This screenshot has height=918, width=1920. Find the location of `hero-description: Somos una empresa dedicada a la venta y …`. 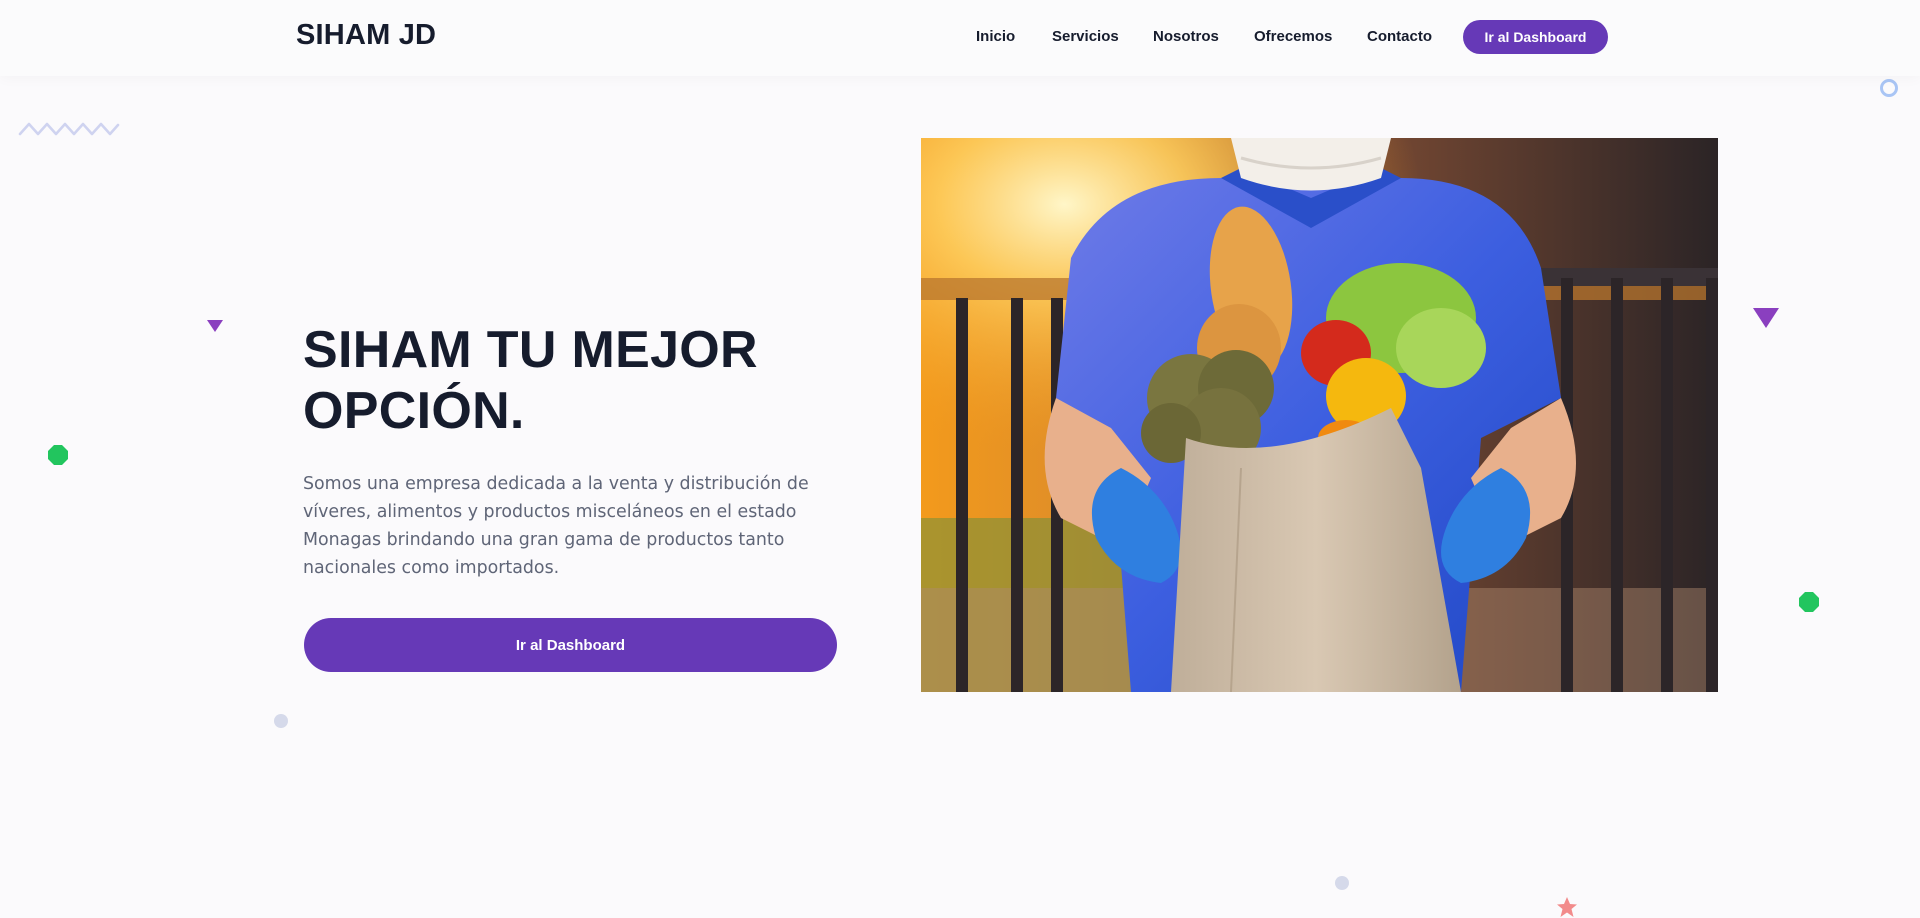

hero-description: Somos una empresa dedicada a la venta y … is located at coordinates (556, 526).